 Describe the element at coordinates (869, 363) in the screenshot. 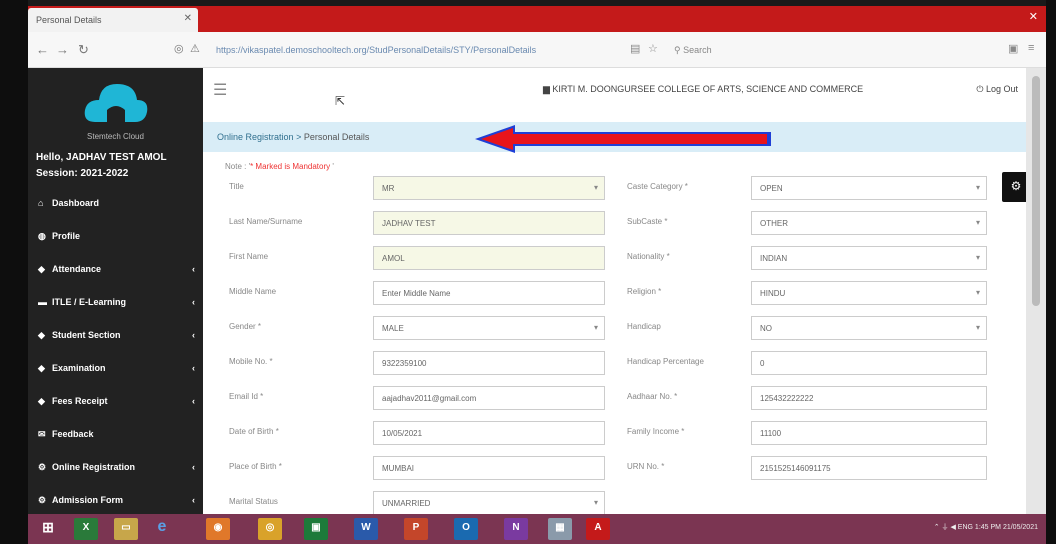

I see `handicap-percentage-field: 0` at that location.